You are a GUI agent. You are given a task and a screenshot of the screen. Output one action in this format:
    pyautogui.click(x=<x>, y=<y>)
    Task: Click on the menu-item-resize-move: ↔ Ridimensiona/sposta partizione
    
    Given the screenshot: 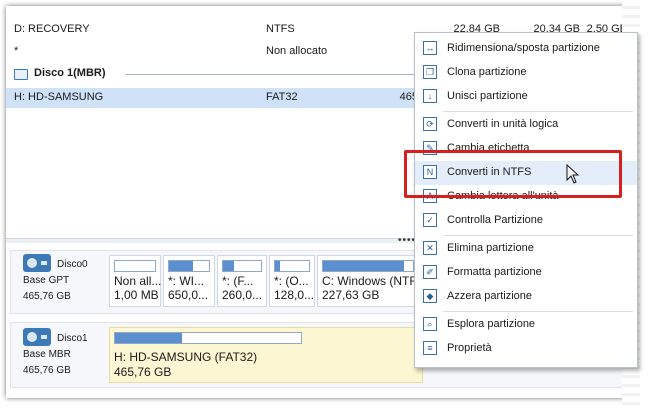 What is the action you would take?
    pyautogui.click(x=526, y=49)
    